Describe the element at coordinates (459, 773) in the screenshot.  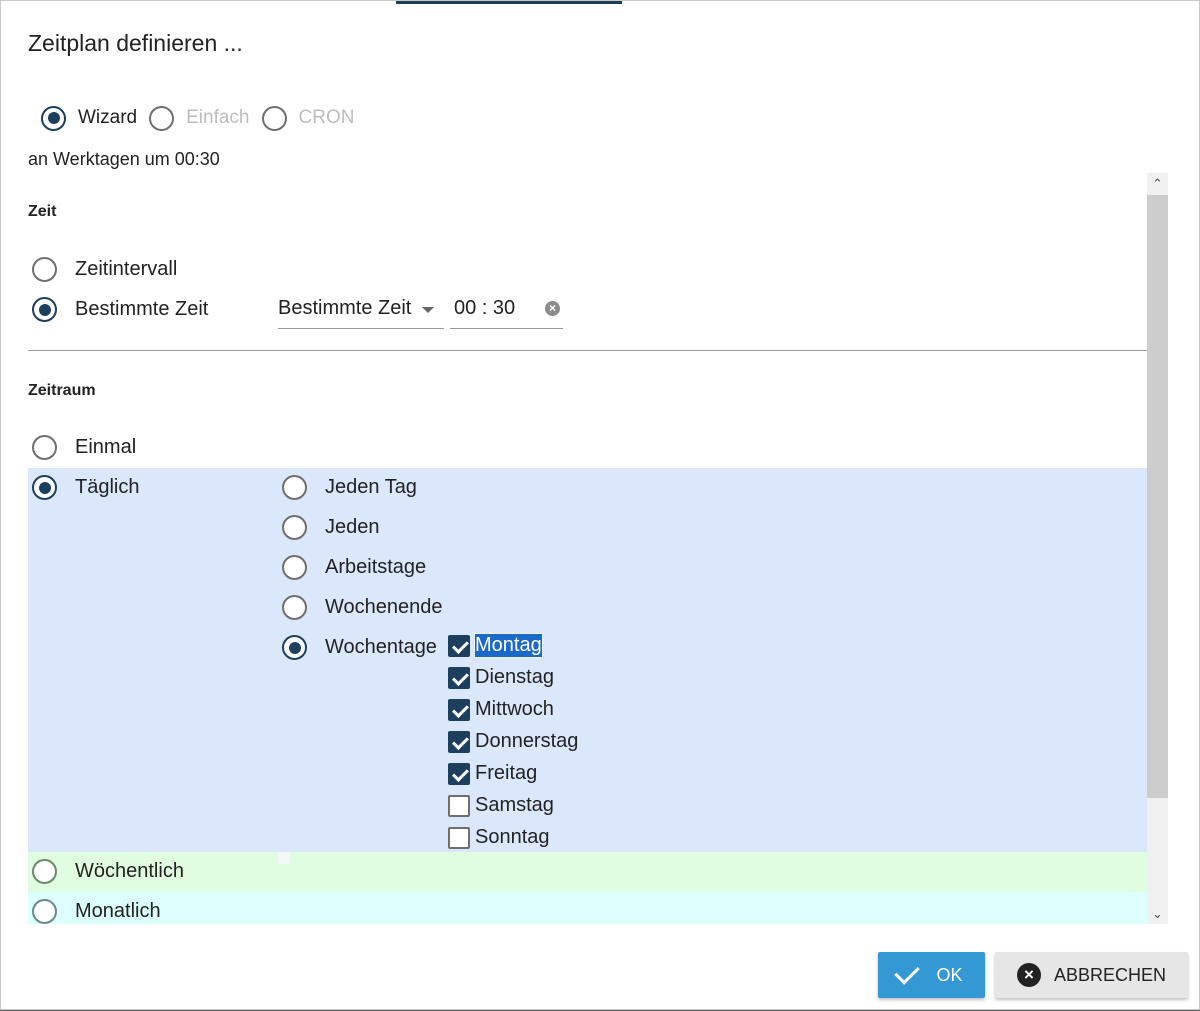
I see `freitag-checkbox` at that location.